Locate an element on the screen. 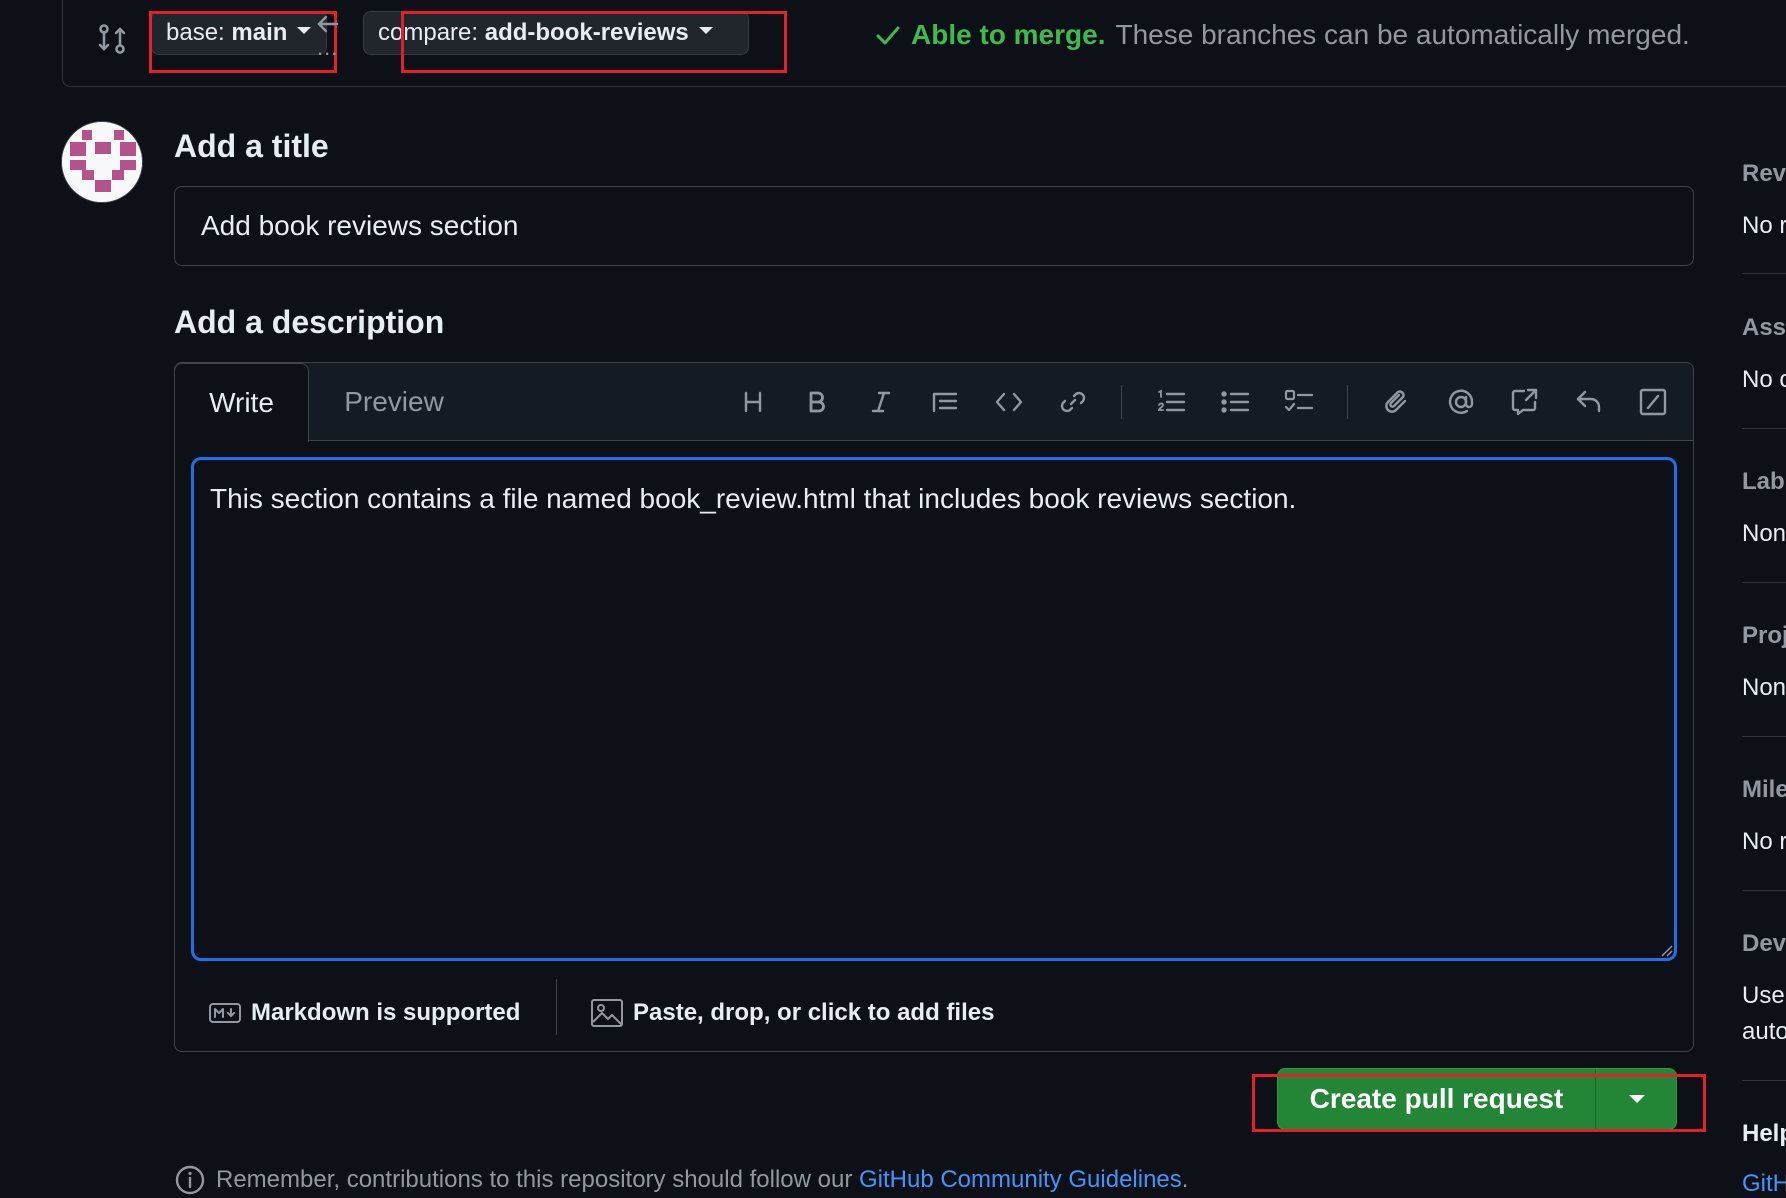 This screenshot has height=1198, width=1786. sidebar-help-link: GitH is located at coordinates (1764, 1184).